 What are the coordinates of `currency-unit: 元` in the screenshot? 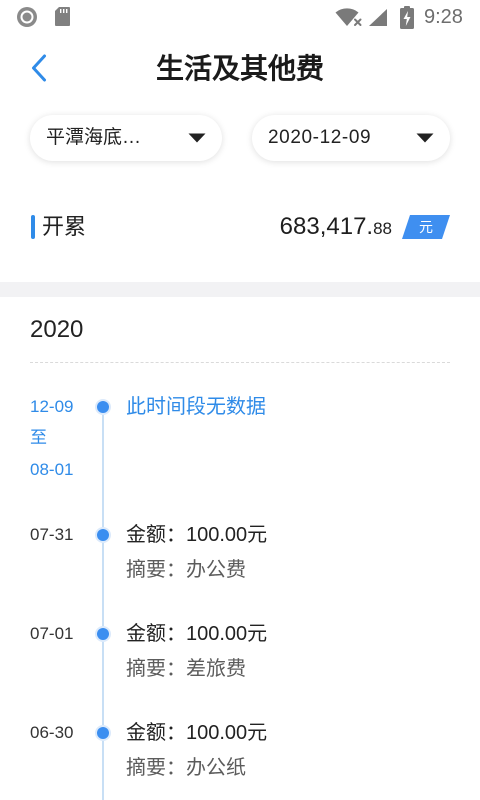 It's located at (426, 227).